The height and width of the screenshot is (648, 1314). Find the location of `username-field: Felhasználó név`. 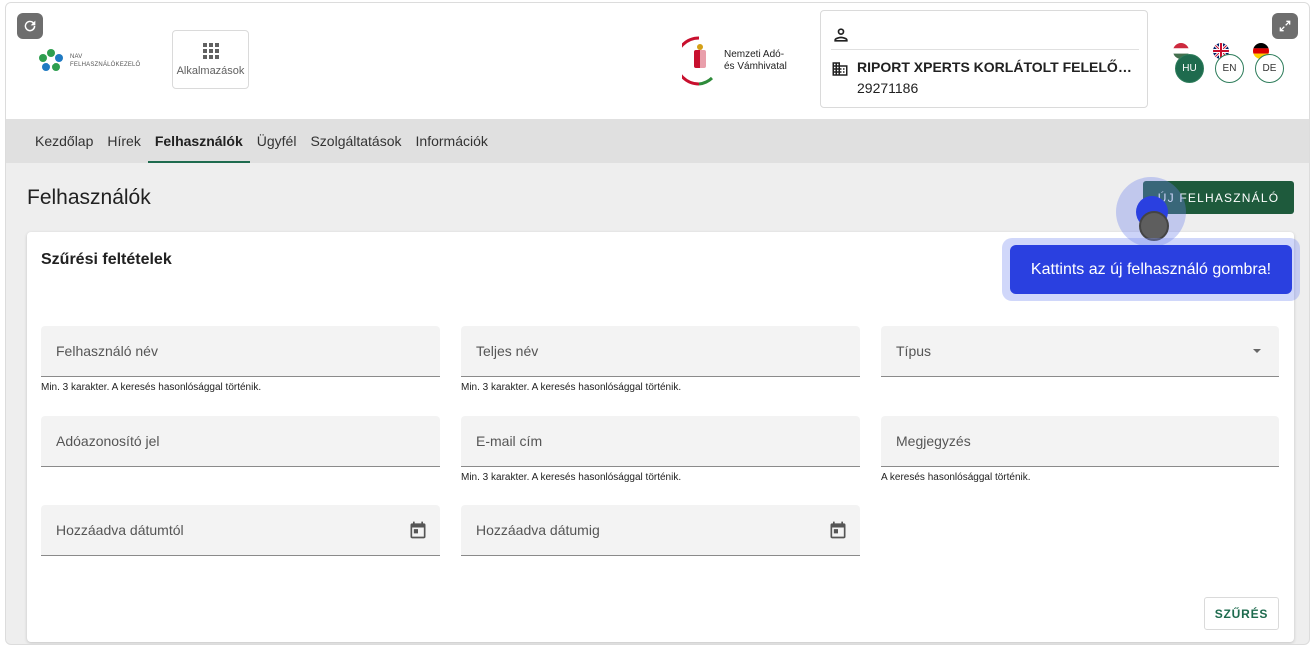

username-field: Felhasználó név is located at coordinates (240, 351).